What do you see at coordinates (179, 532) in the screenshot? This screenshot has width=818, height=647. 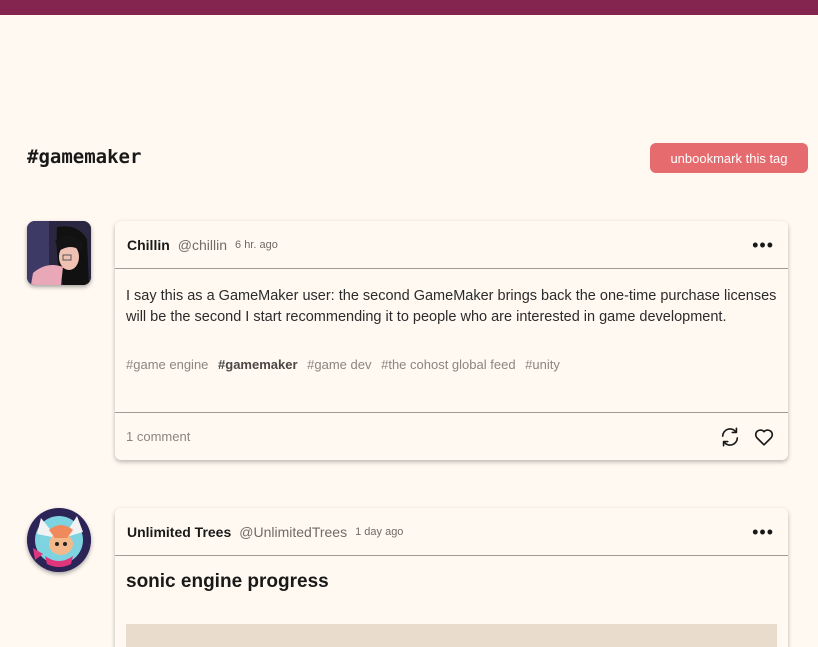 I see `display-name: Unlimited Trees` at bounding box center [179, 532].